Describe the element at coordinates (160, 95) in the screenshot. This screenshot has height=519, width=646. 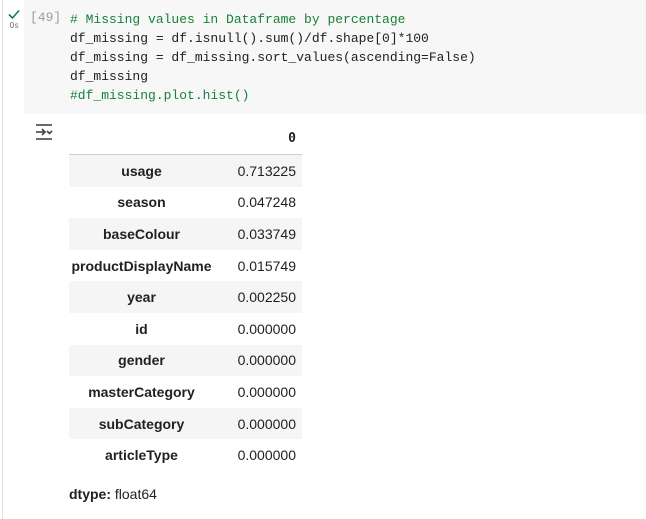
I see `code-comment: #df_missing.plot.hist()` at that location.